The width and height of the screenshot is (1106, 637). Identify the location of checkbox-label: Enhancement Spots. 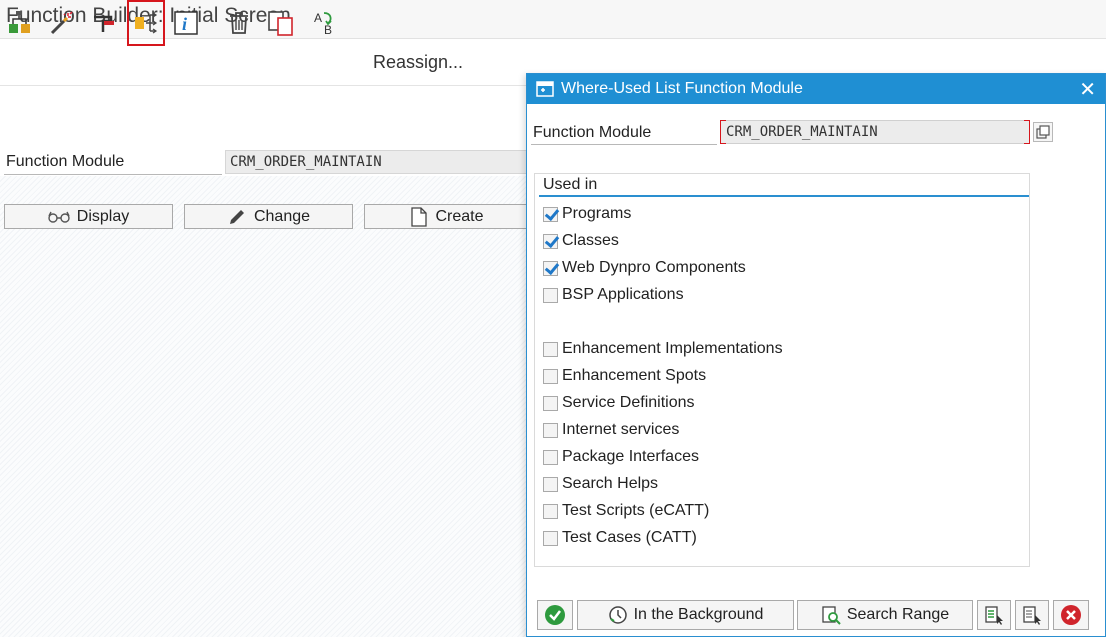
(634, 375).